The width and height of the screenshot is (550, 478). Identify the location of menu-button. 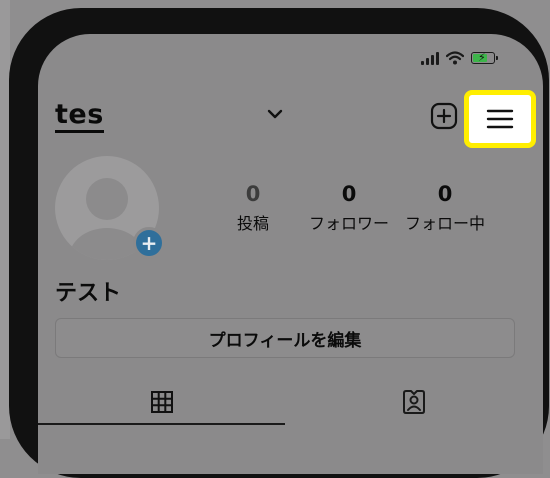
(500, 119).